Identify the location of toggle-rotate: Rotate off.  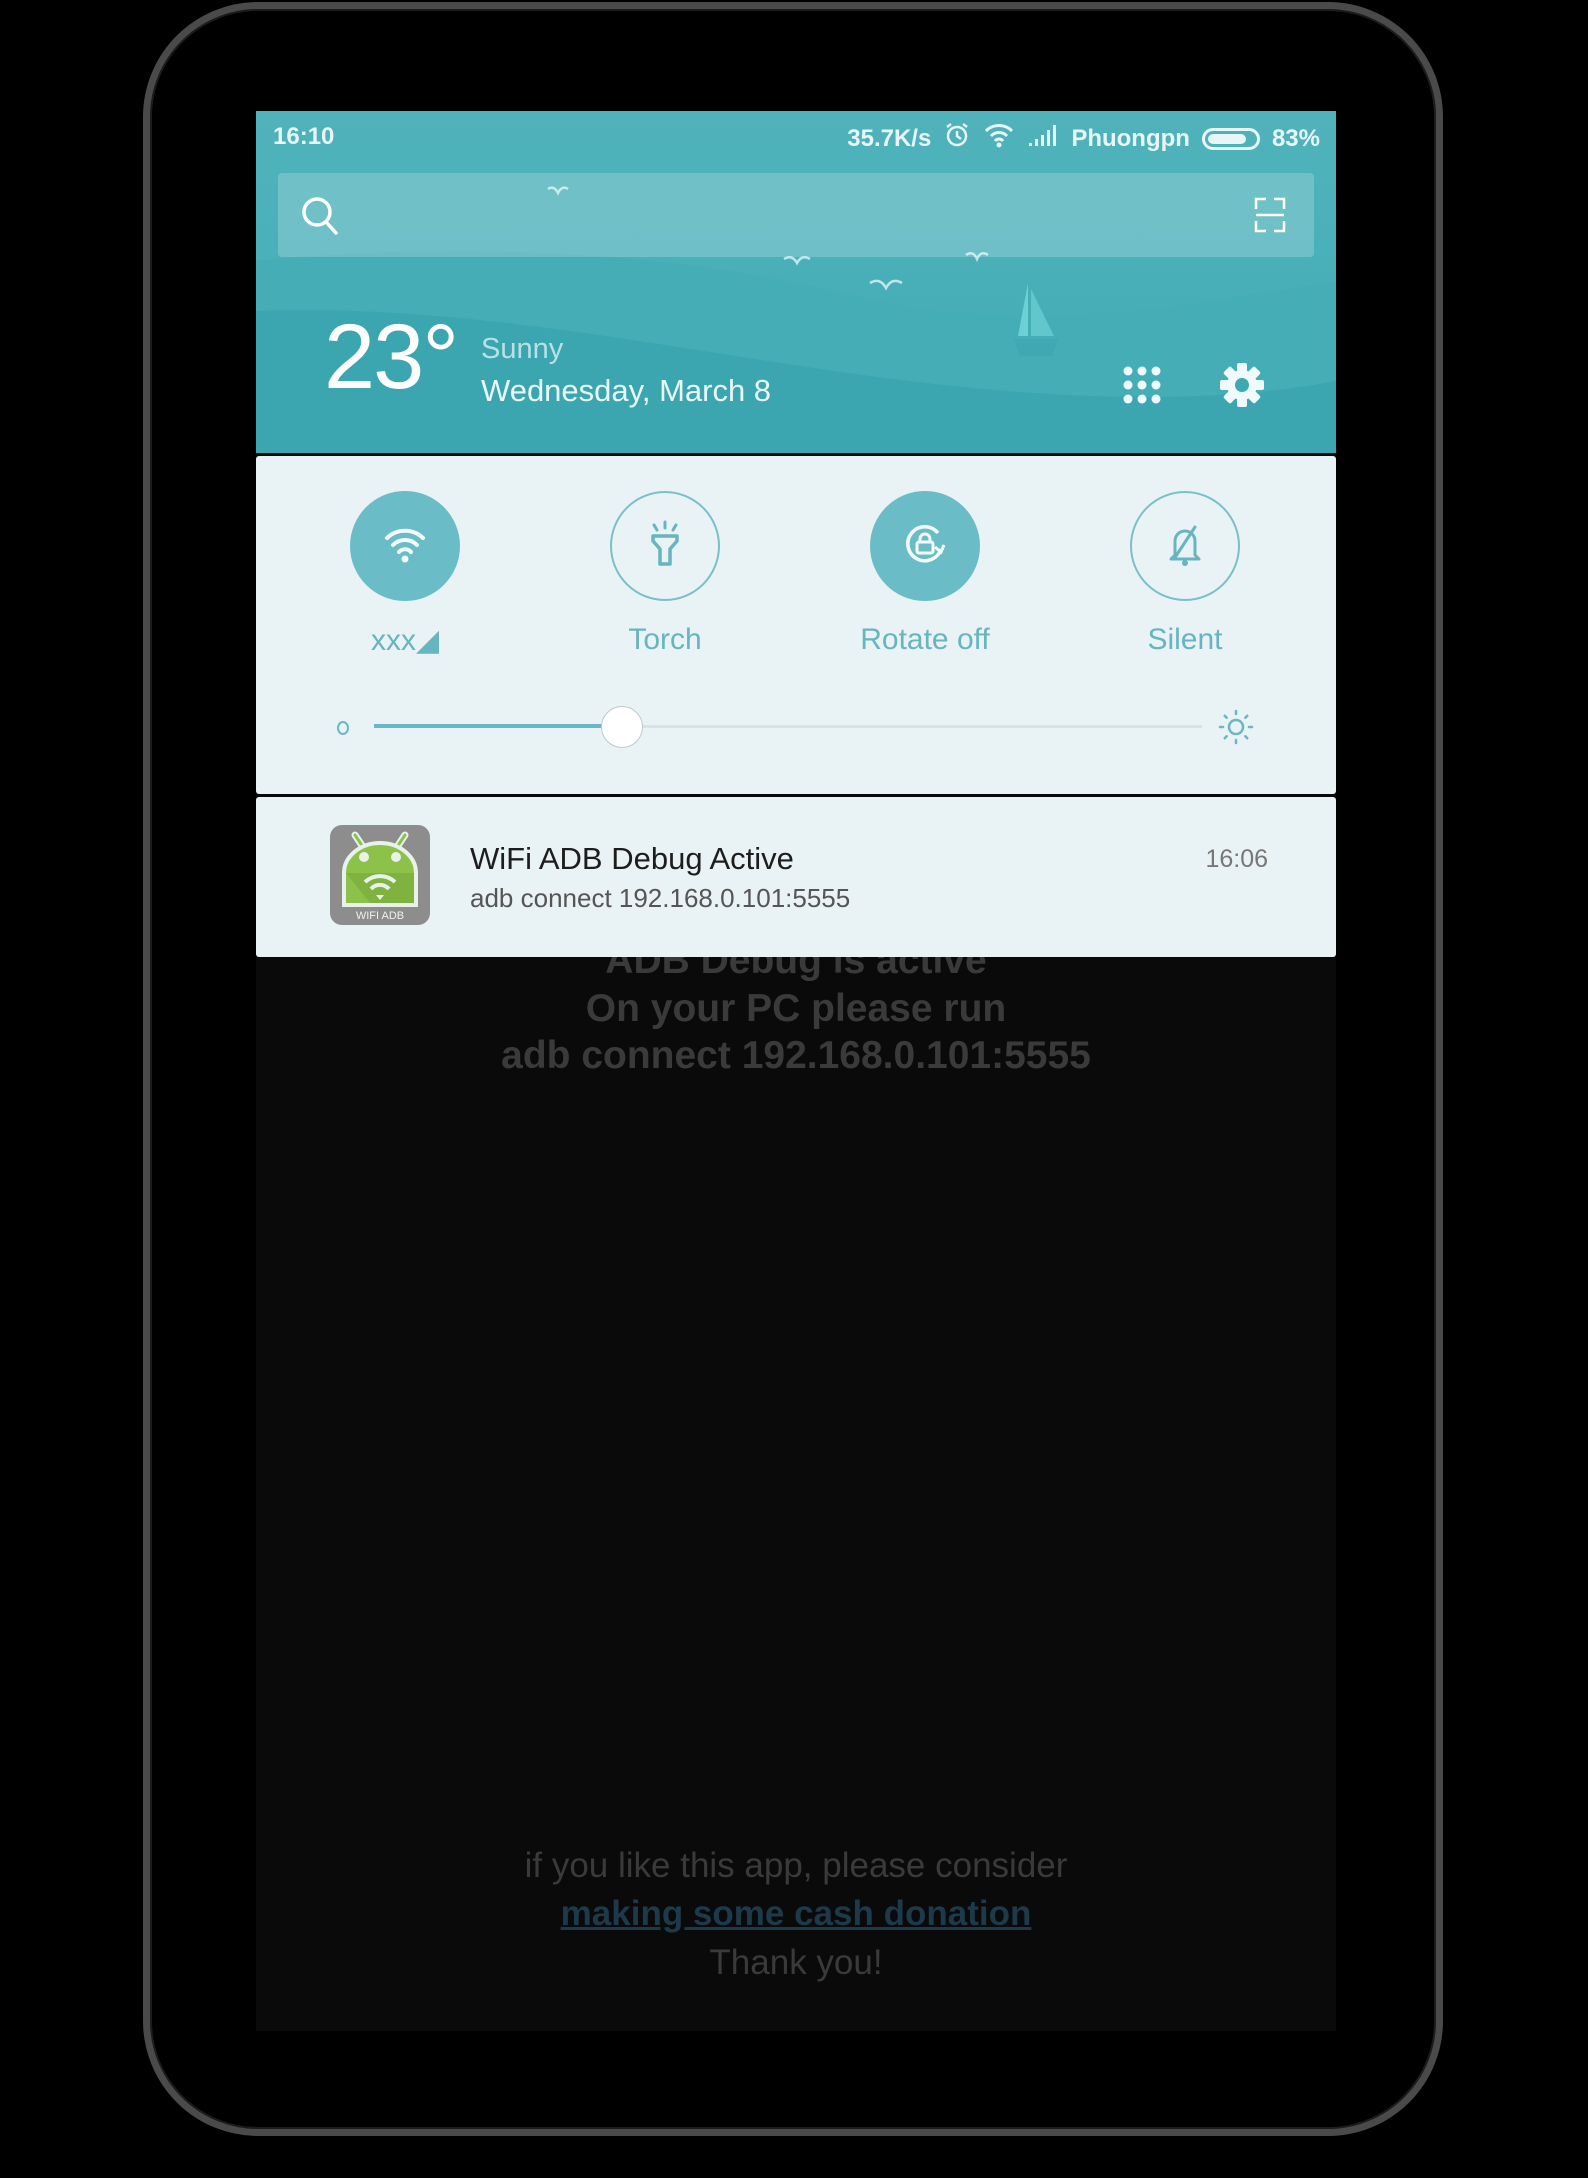
(925, 574).